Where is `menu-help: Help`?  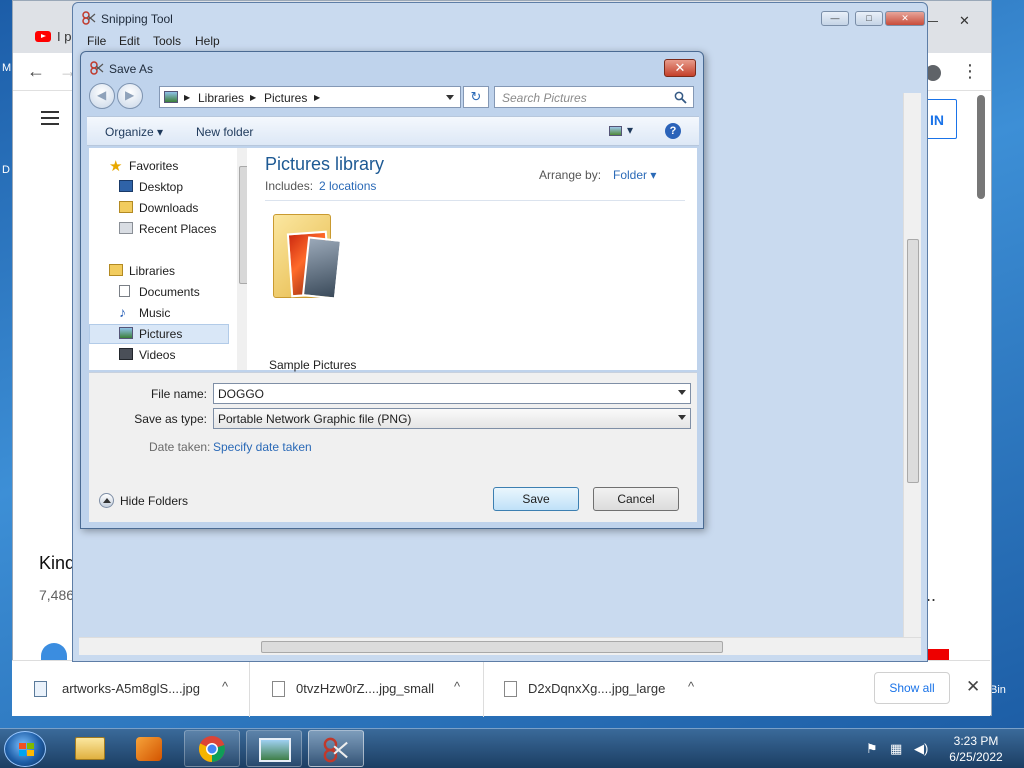
menu-help: Help is located at coordinates (207, 41).